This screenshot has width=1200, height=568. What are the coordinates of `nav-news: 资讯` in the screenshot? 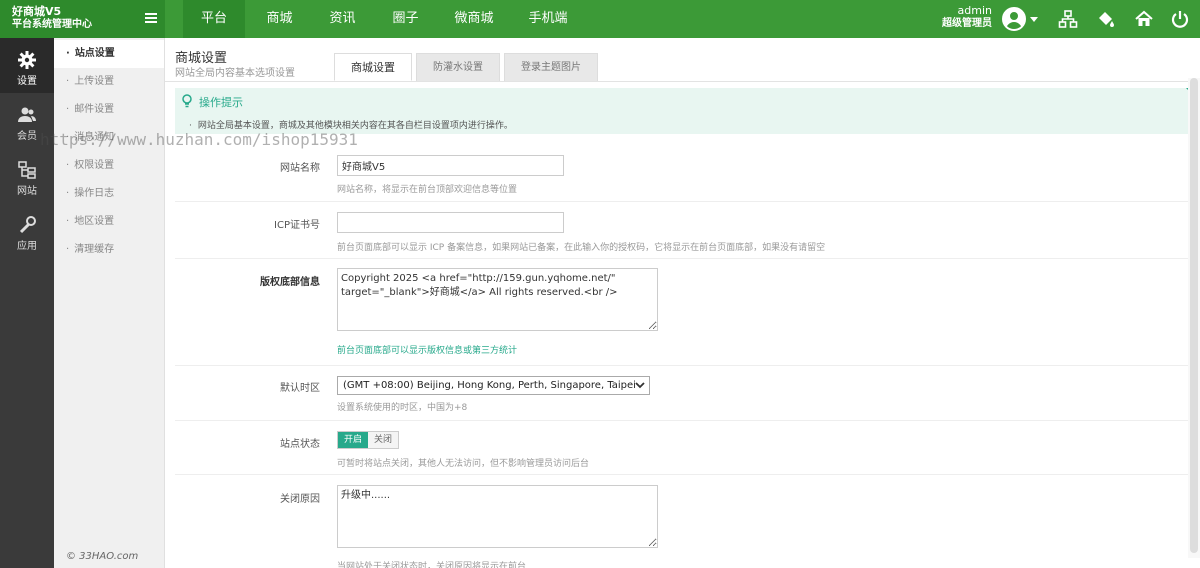 It's located at (342, 19).